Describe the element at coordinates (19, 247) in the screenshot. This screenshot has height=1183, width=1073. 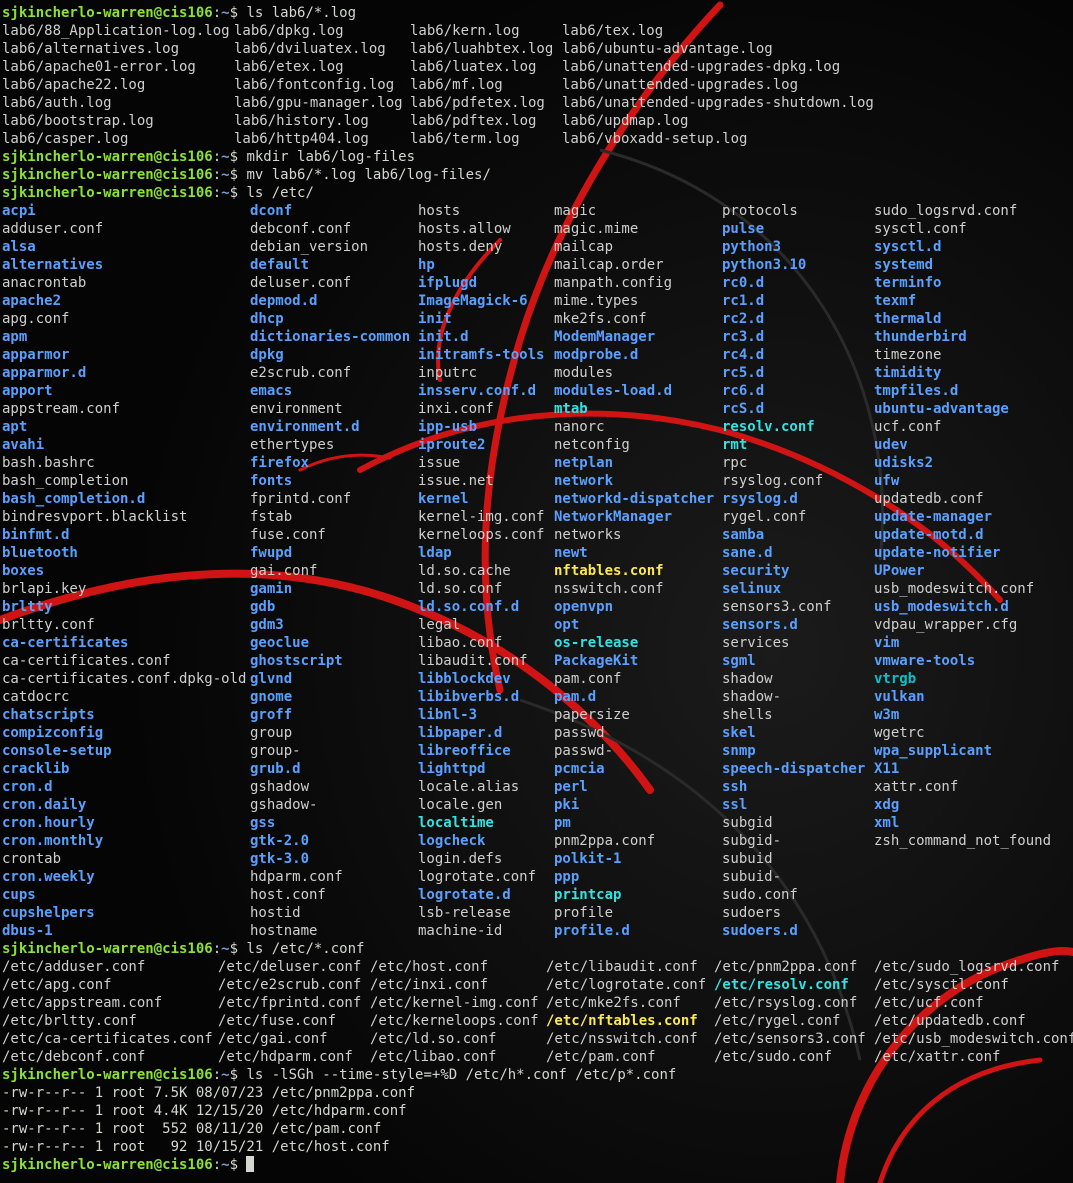
I see `directory-entry: alsa` at that location.